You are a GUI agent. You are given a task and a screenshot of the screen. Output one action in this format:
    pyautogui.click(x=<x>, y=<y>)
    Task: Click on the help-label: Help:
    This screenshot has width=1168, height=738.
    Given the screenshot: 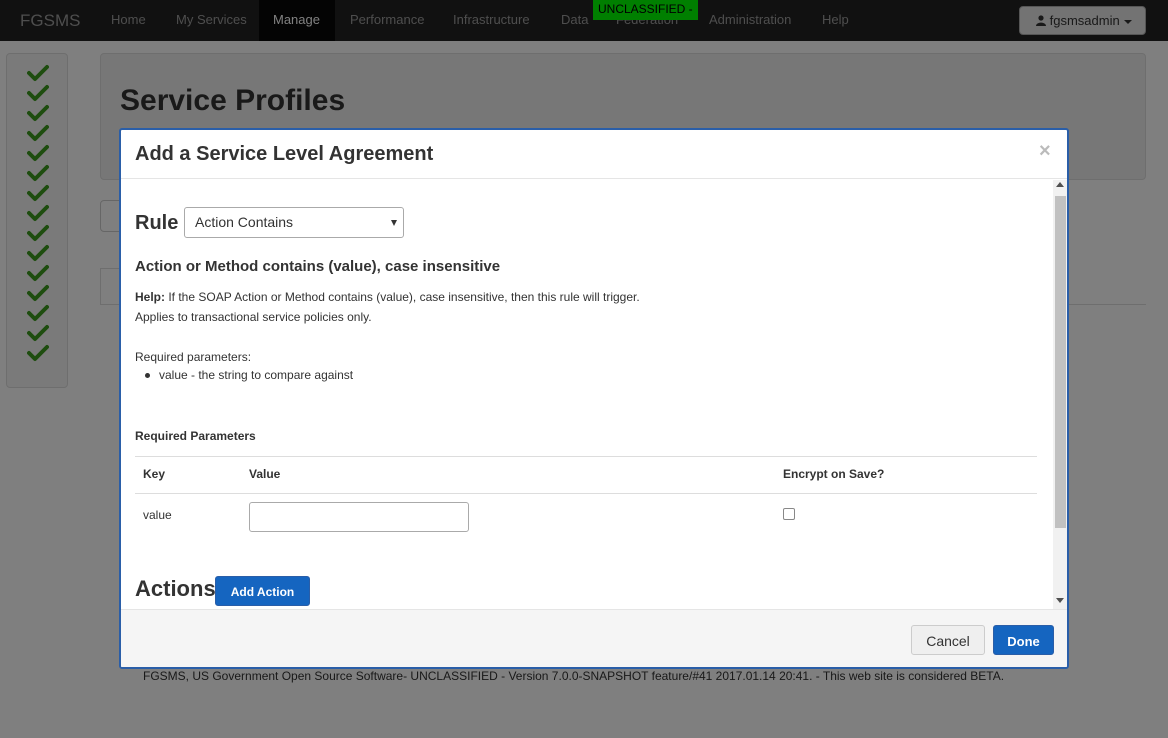 What is the action you would take?
    pyautogui.click(x=150, y=297)
    